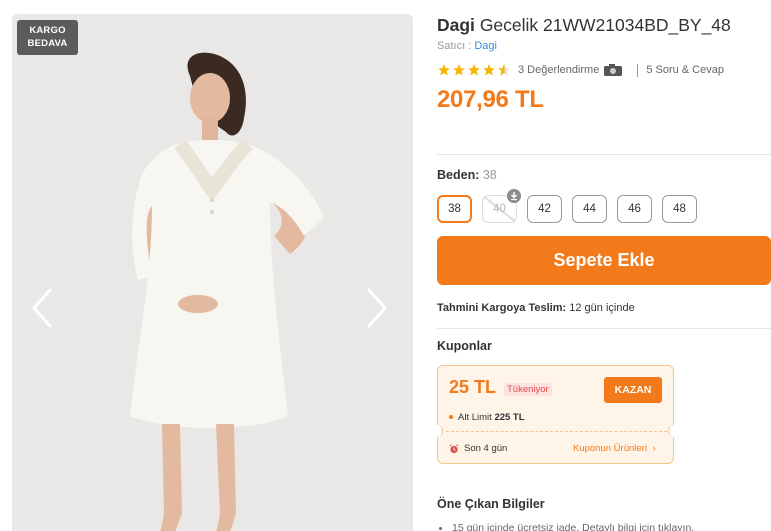 The image size is (771, 531). What do you see at coordinates (491, 504) in the screenshot?
I see `features-title: Öne Çıkan Bilgiler` at bounding box center [491, 504].